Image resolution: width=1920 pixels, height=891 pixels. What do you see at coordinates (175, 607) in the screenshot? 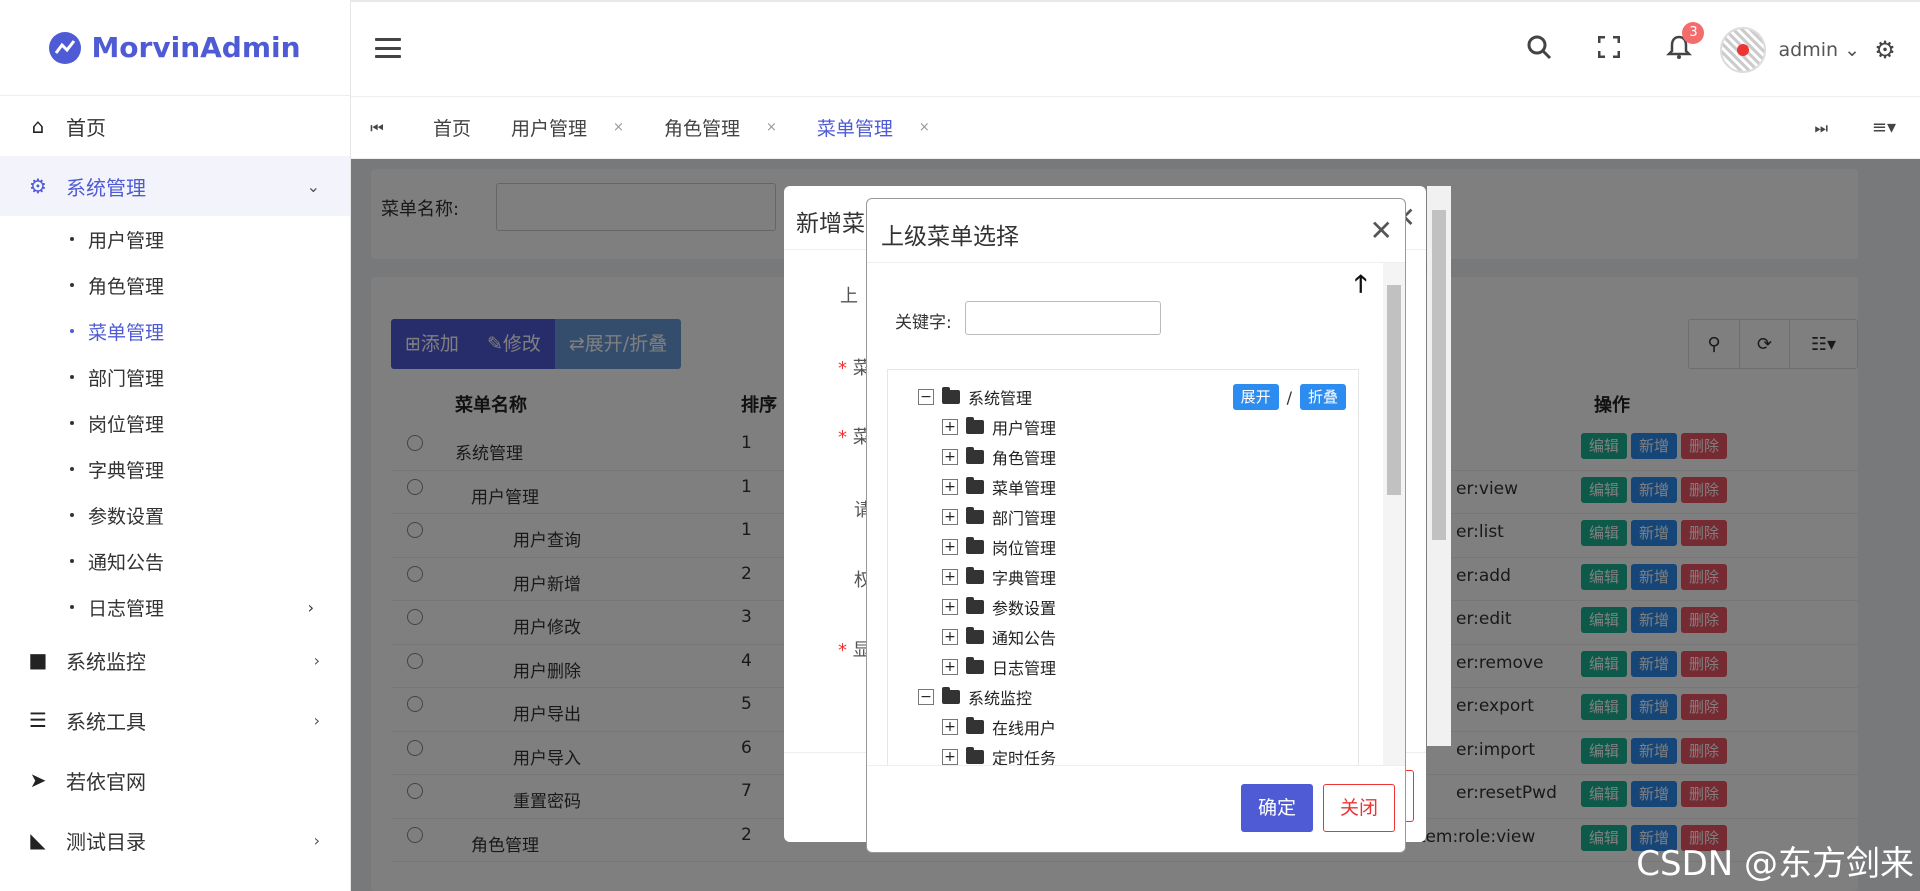
I see `submenu-item-logs: 日志管理 ›` at bounding box center [175, 607].